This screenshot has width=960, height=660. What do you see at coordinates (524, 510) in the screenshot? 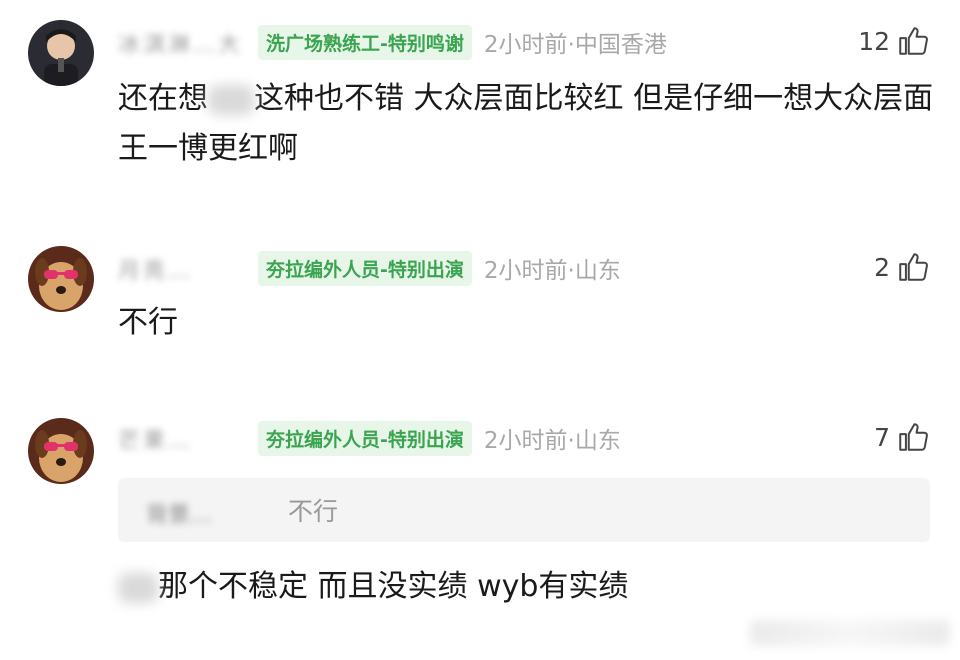
I see `quoted-reply: 背景… 不行` at bounding box center [524, 510].